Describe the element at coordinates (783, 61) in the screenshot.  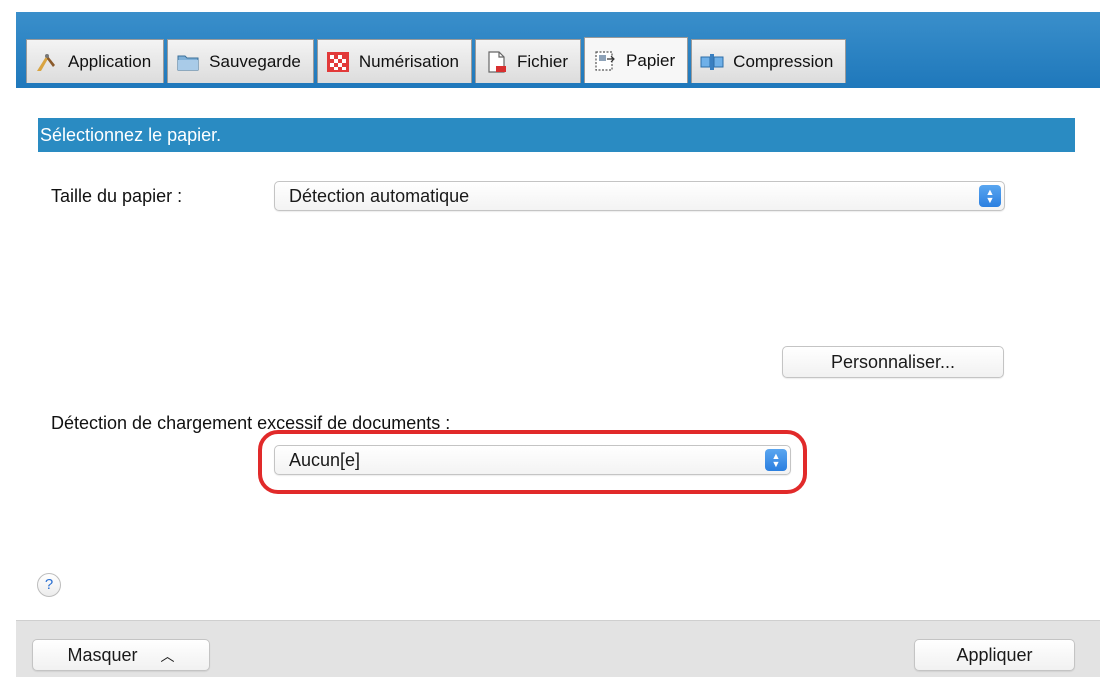
I see `tab-label: Compression` at that location.